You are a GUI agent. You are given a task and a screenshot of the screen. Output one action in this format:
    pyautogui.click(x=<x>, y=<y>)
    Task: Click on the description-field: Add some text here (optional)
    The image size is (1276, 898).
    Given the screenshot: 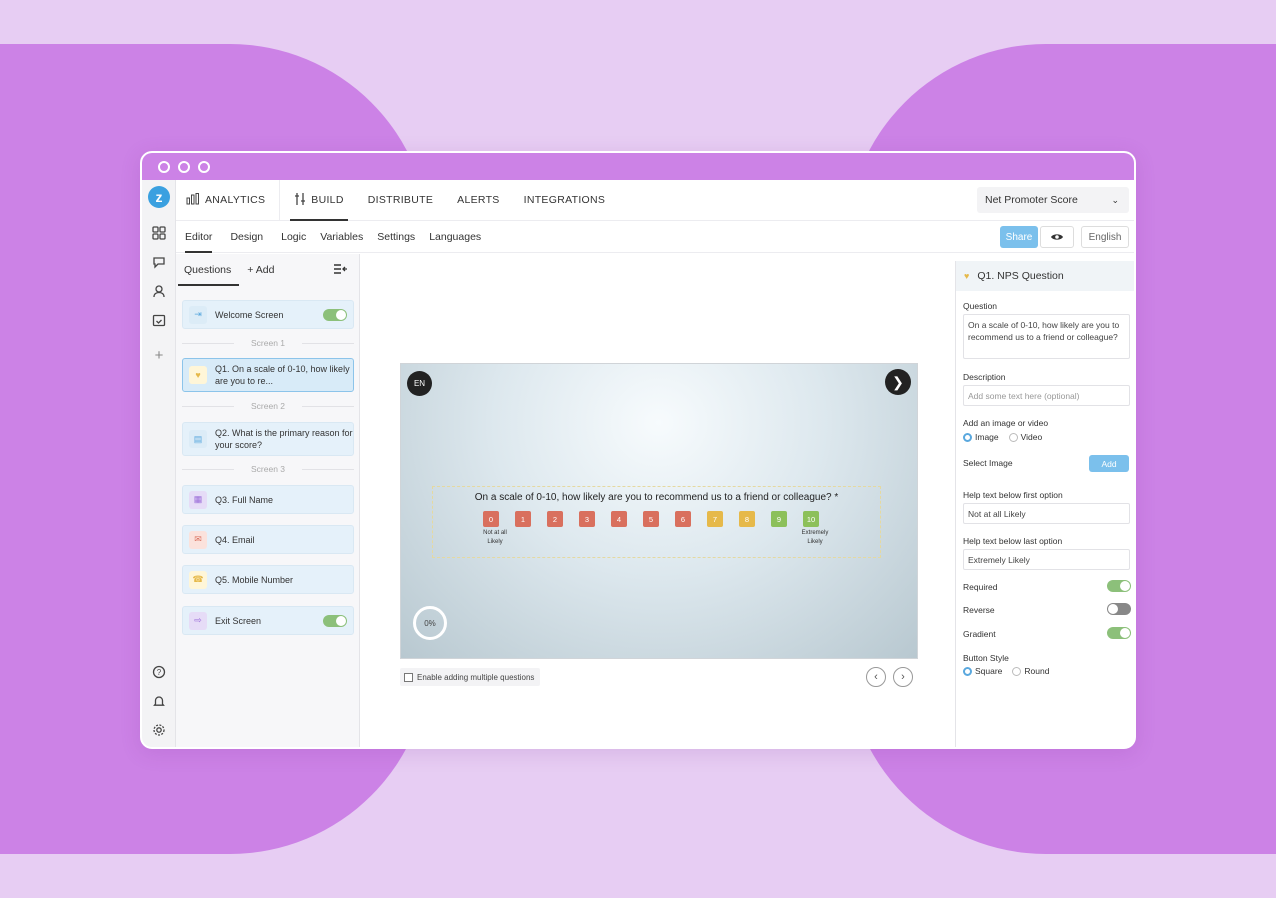 What is the action you would take?
    pyautogui.click(x=1046, y=395)
    